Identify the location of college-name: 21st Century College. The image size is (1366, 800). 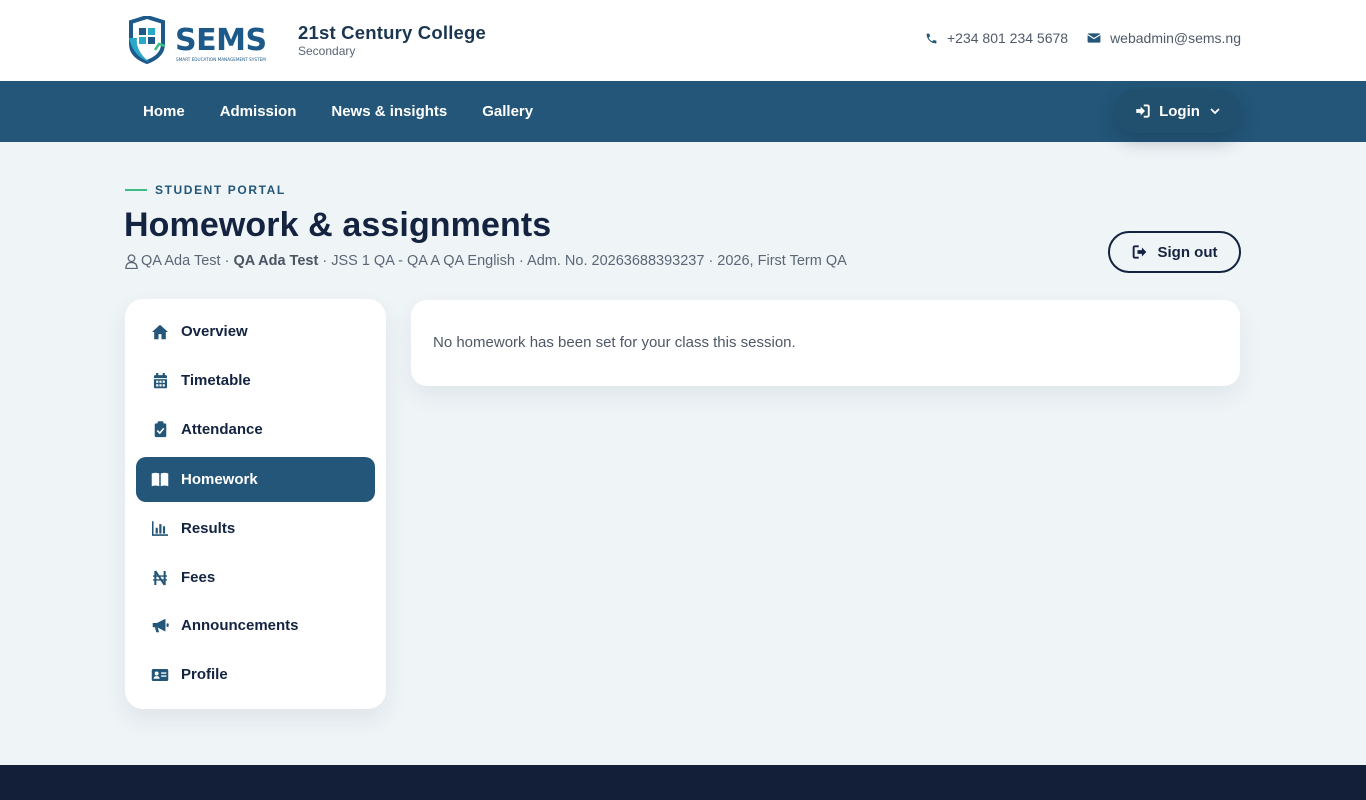
(392, 32).